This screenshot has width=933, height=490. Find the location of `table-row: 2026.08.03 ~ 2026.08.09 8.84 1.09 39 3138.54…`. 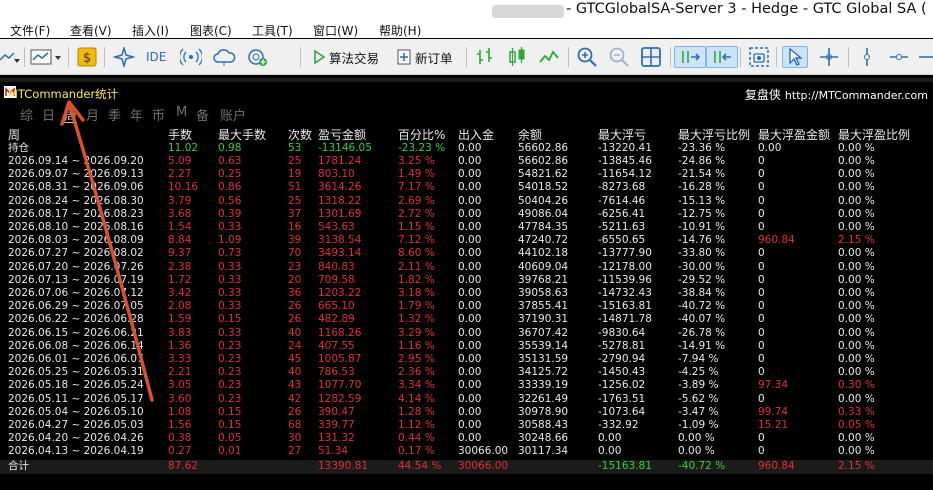

table-row: 2026.08.03 ~ 2026.08.09 8.84 1.09 39 3138.54… is located at coordinates (466, 240).